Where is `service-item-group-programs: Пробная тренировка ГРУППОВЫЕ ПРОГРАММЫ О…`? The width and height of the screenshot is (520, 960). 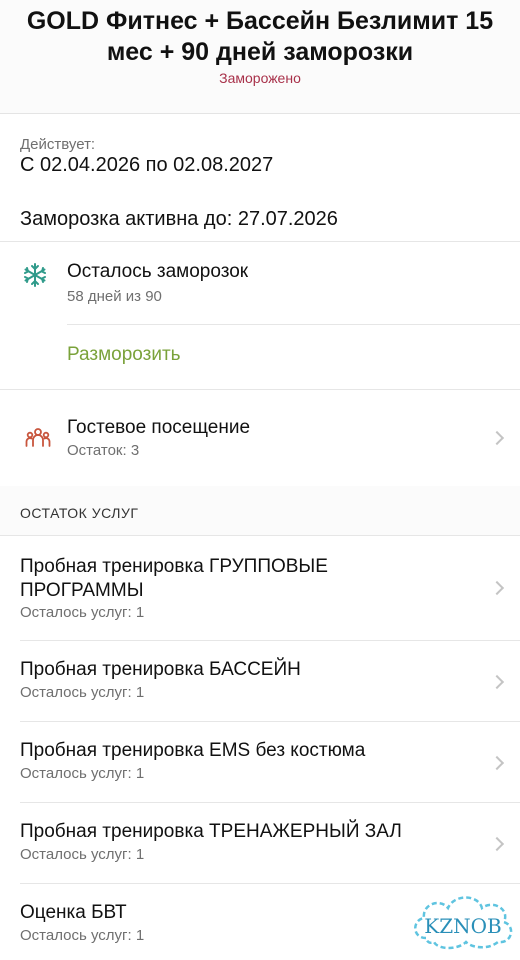 service-item-group-programs: Пробная тренировка ГРУППОВЫЕ ПРОГРАММЫ О… is located at coordinates (260, 588).